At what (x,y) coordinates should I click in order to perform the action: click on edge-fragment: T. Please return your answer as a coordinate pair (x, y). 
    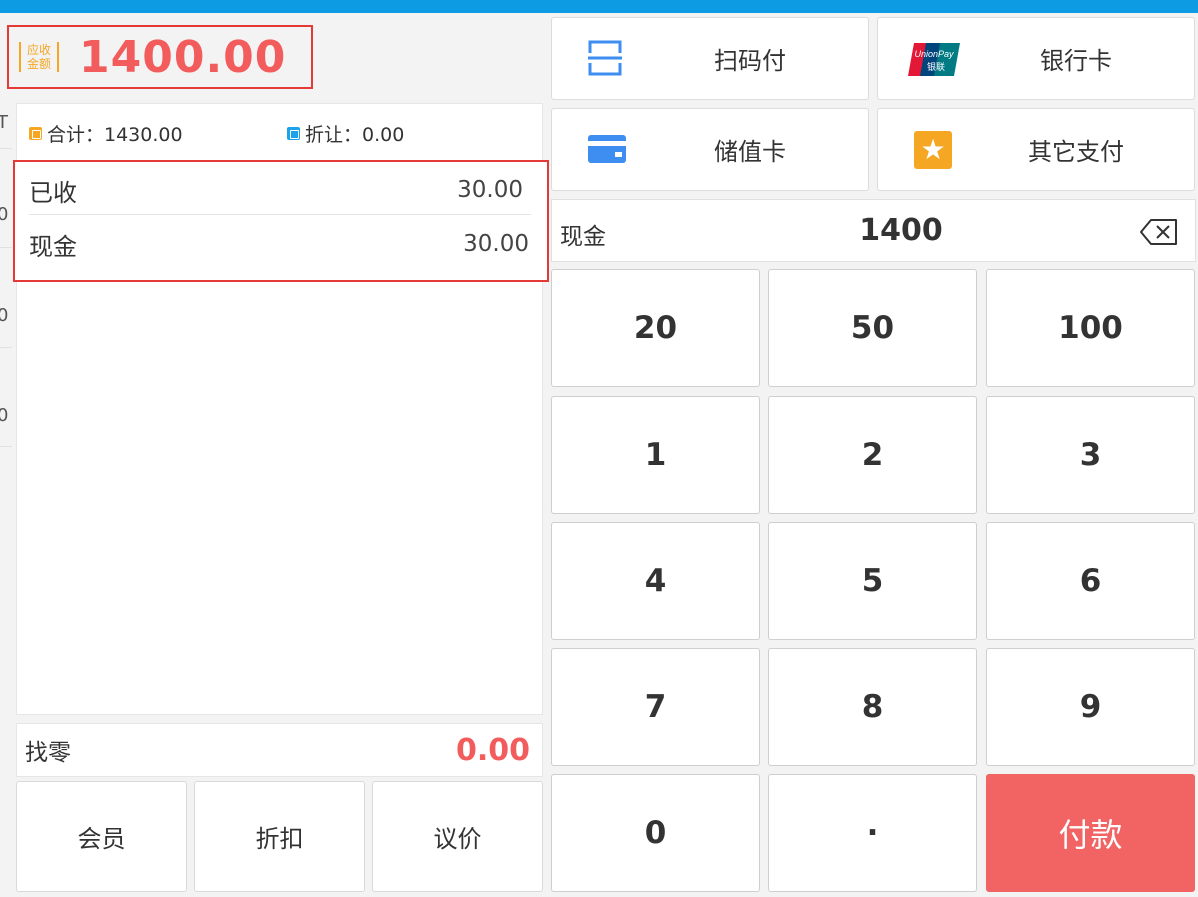
    Looking at the image, I should click on (4, 122).